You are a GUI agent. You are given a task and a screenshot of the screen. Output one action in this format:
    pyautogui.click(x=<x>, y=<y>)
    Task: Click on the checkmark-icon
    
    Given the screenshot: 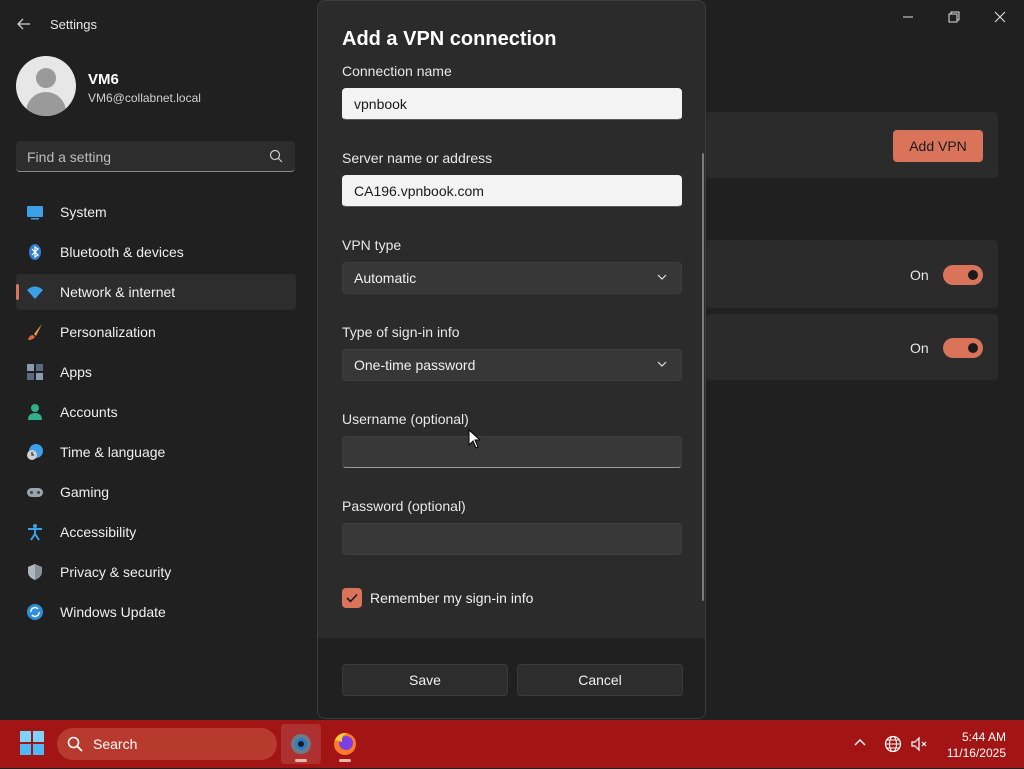 What is the action you would take?
    pyautogui.click(x=352, y=598)
    